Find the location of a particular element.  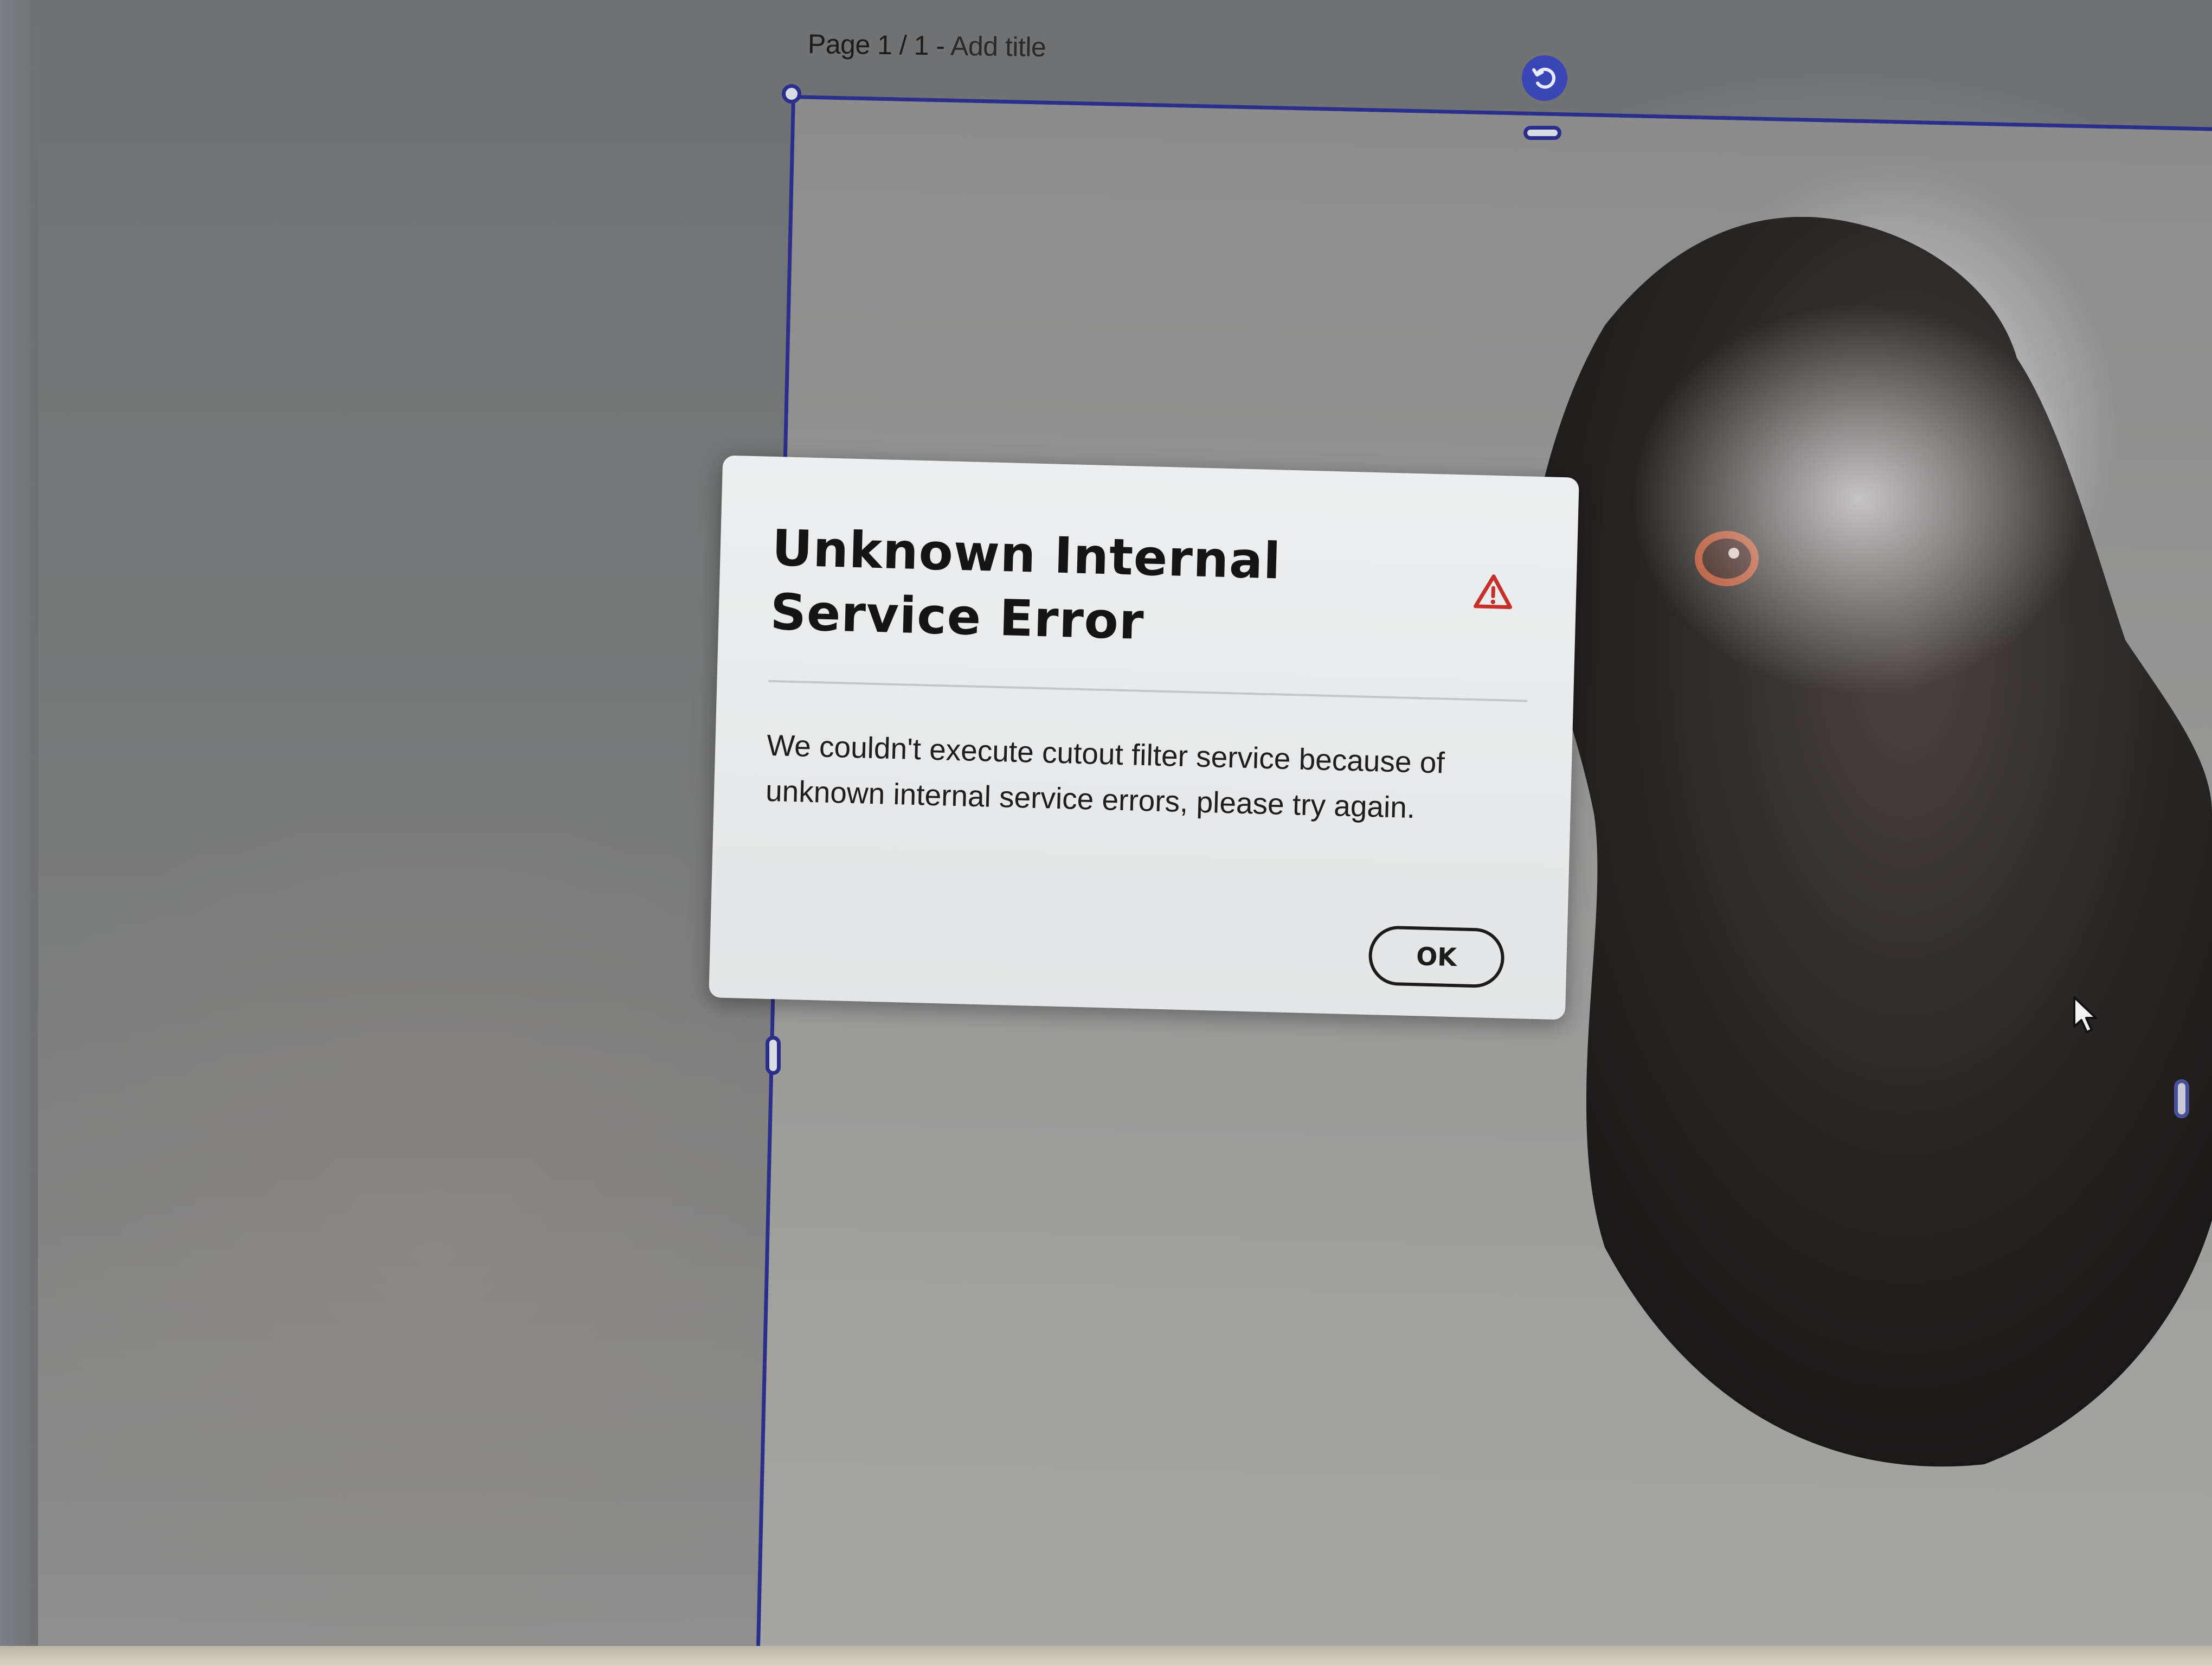

add-title-link: Add title is located at coordinates (998, 46).